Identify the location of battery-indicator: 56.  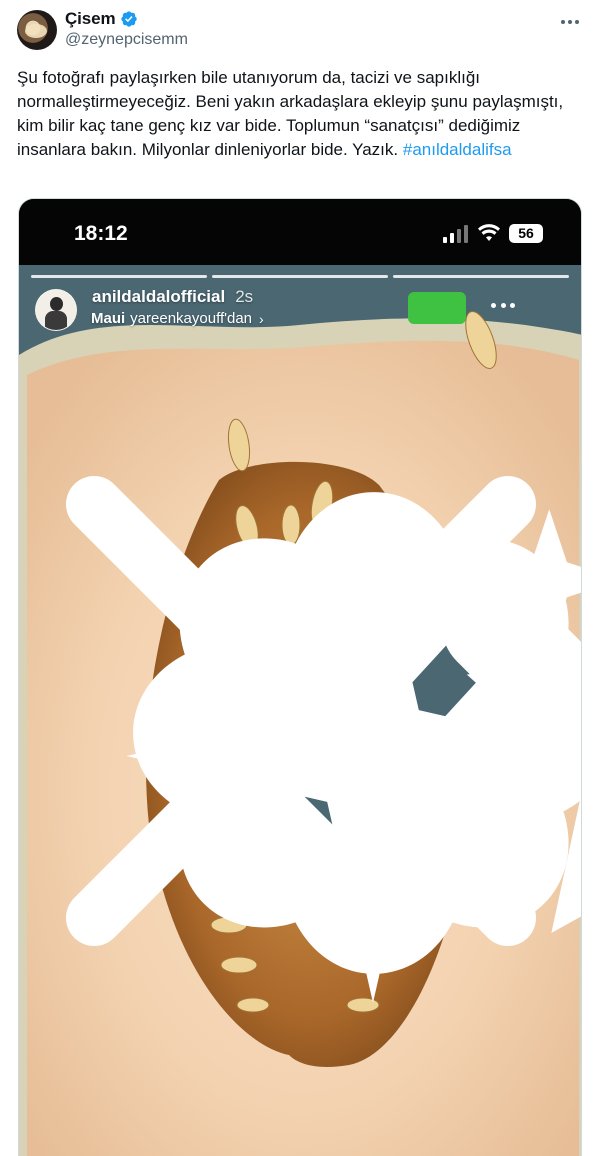
(526, 233).